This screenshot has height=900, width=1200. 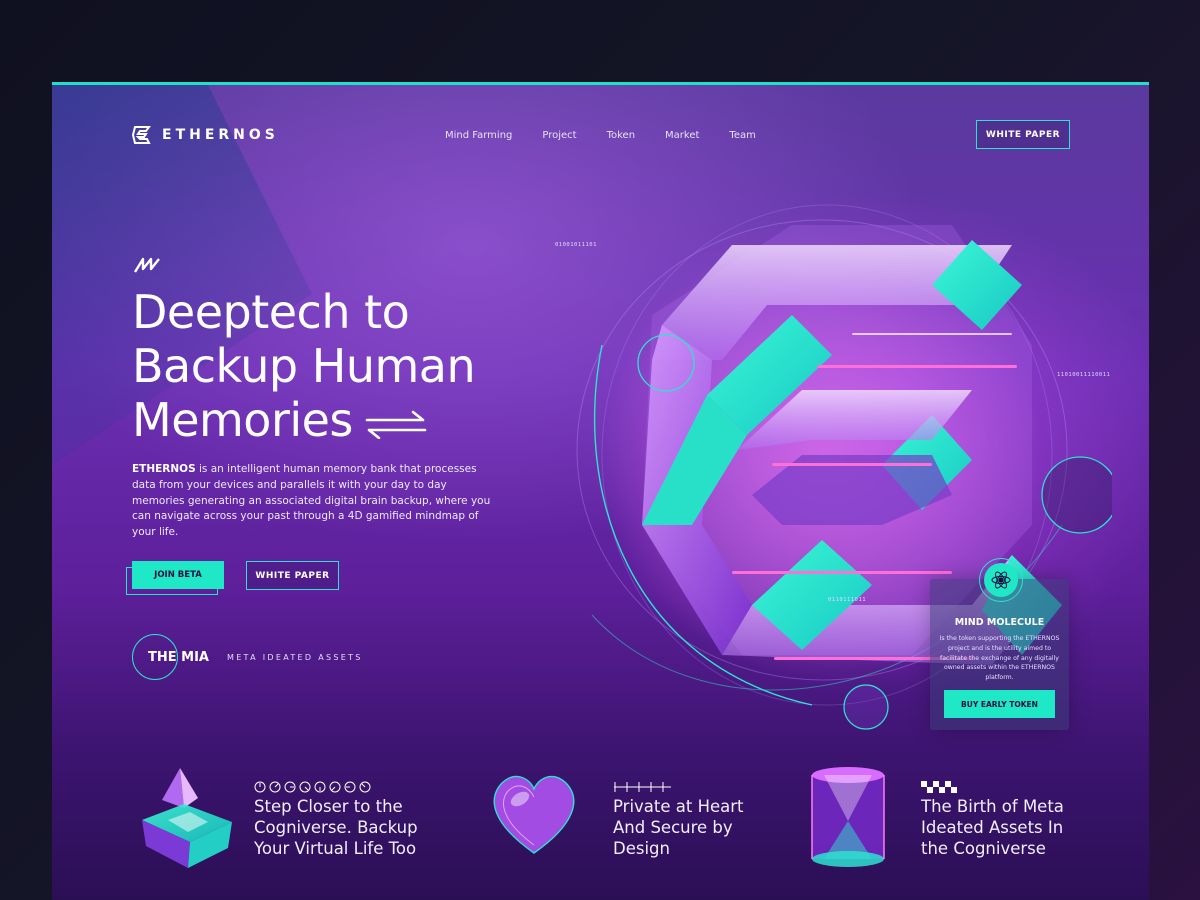 I want to click on token-badge, so click(x=1001, y=580).